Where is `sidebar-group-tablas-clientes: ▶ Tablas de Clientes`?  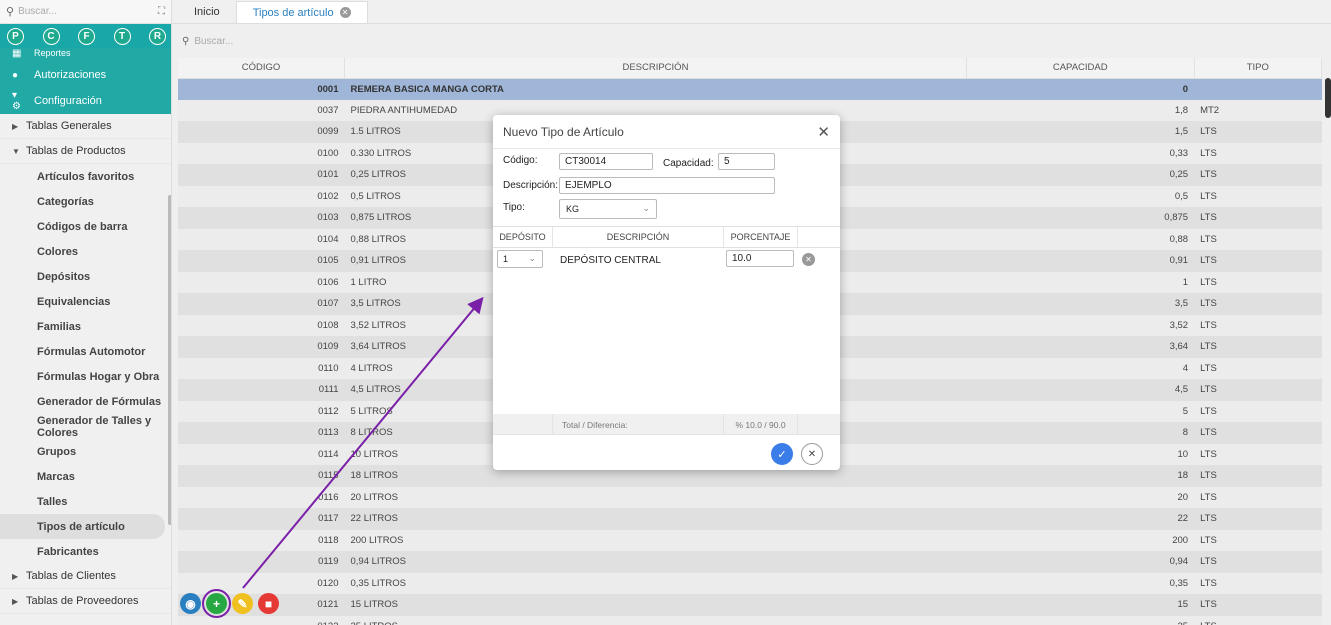
sidebar-group-tablas-clientes: ▶ Tablas de Clientes is located at coordinates (85, 576).